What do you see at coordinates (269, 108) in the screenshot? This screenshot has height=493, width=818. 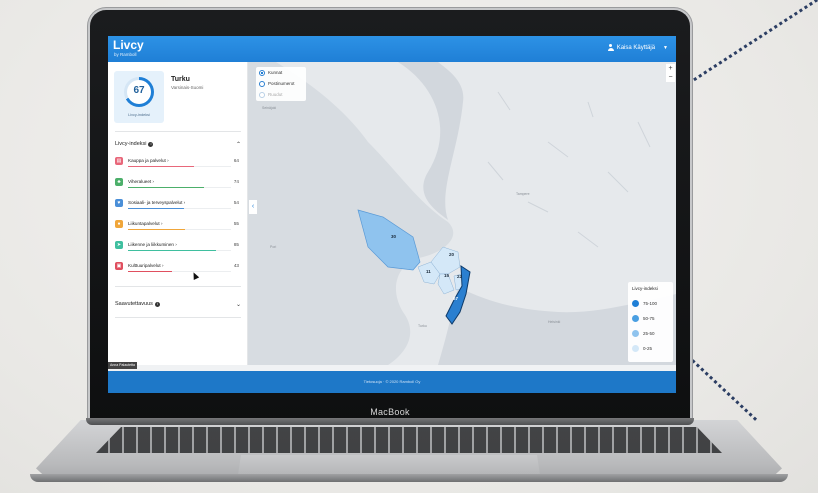 I see `place-label: Seinäjoki` at bounding box center [269, 108].